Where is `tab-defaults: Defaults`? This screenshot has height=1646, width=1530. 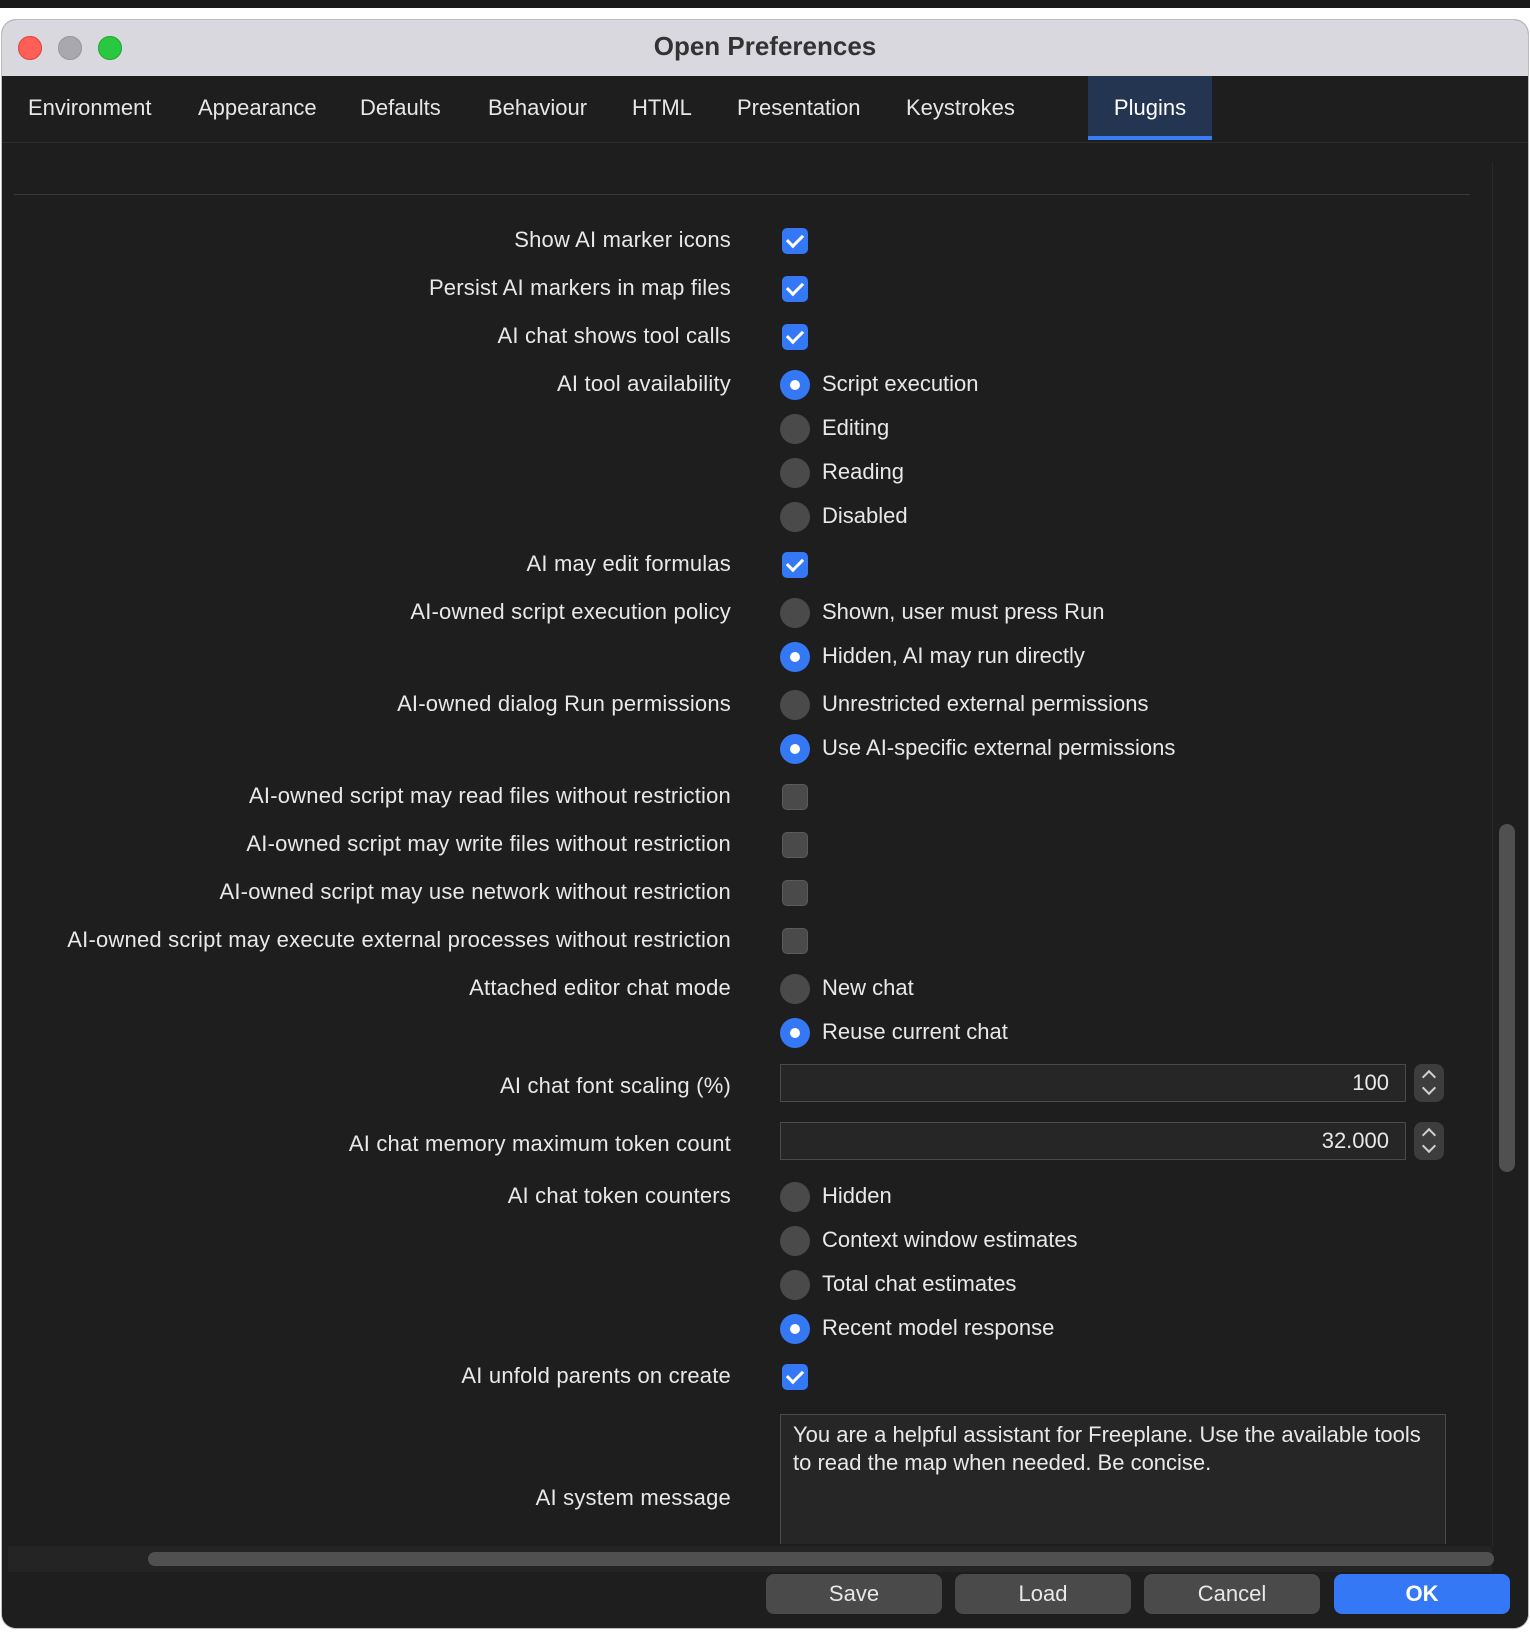
tab-defaults: Defaults is located at coordinates (400, 108).